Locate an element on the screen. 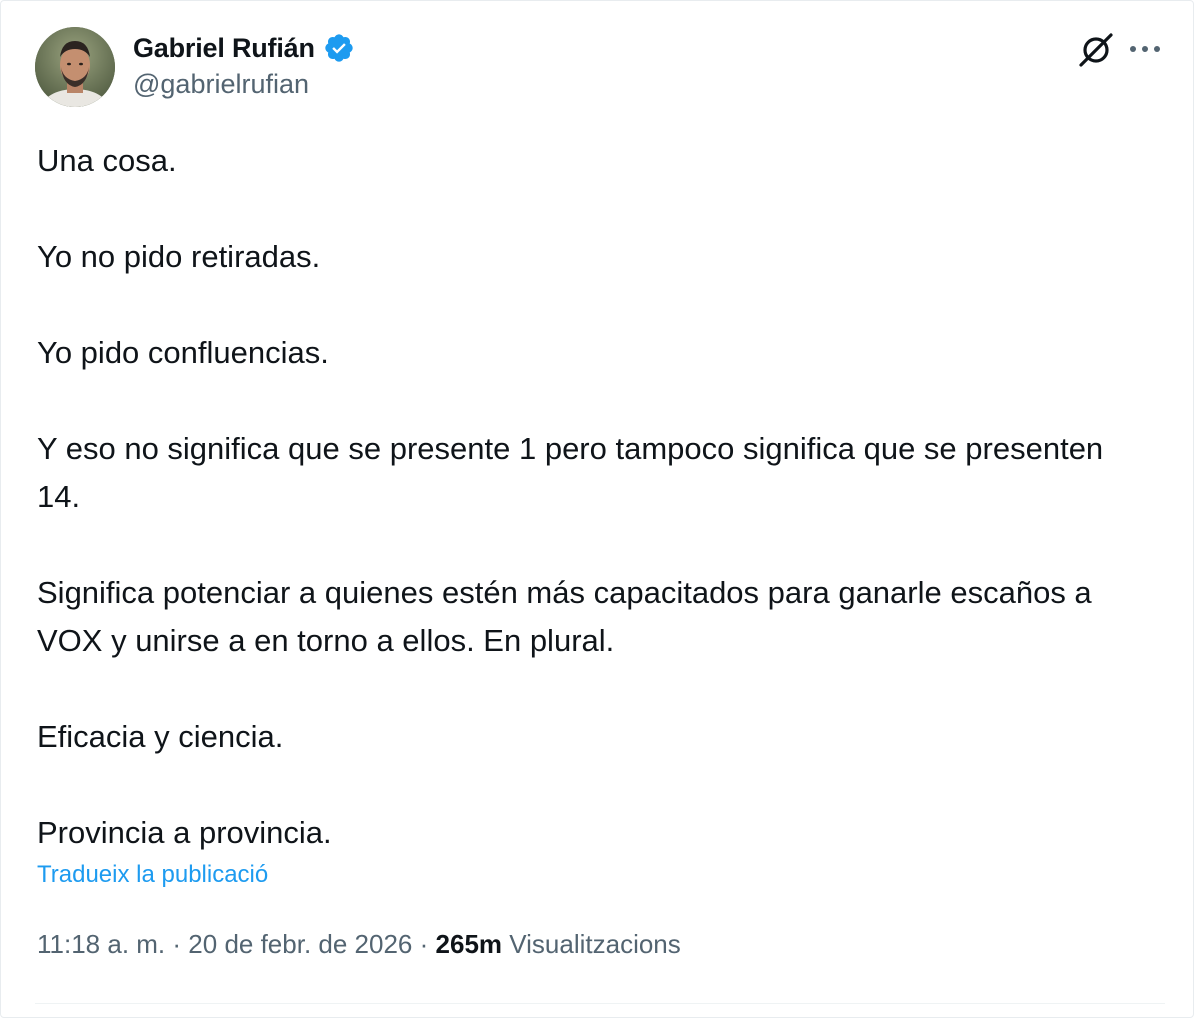  tweet-paragraph: Eficacia y ciencia. is located at coordinates (160, 736).